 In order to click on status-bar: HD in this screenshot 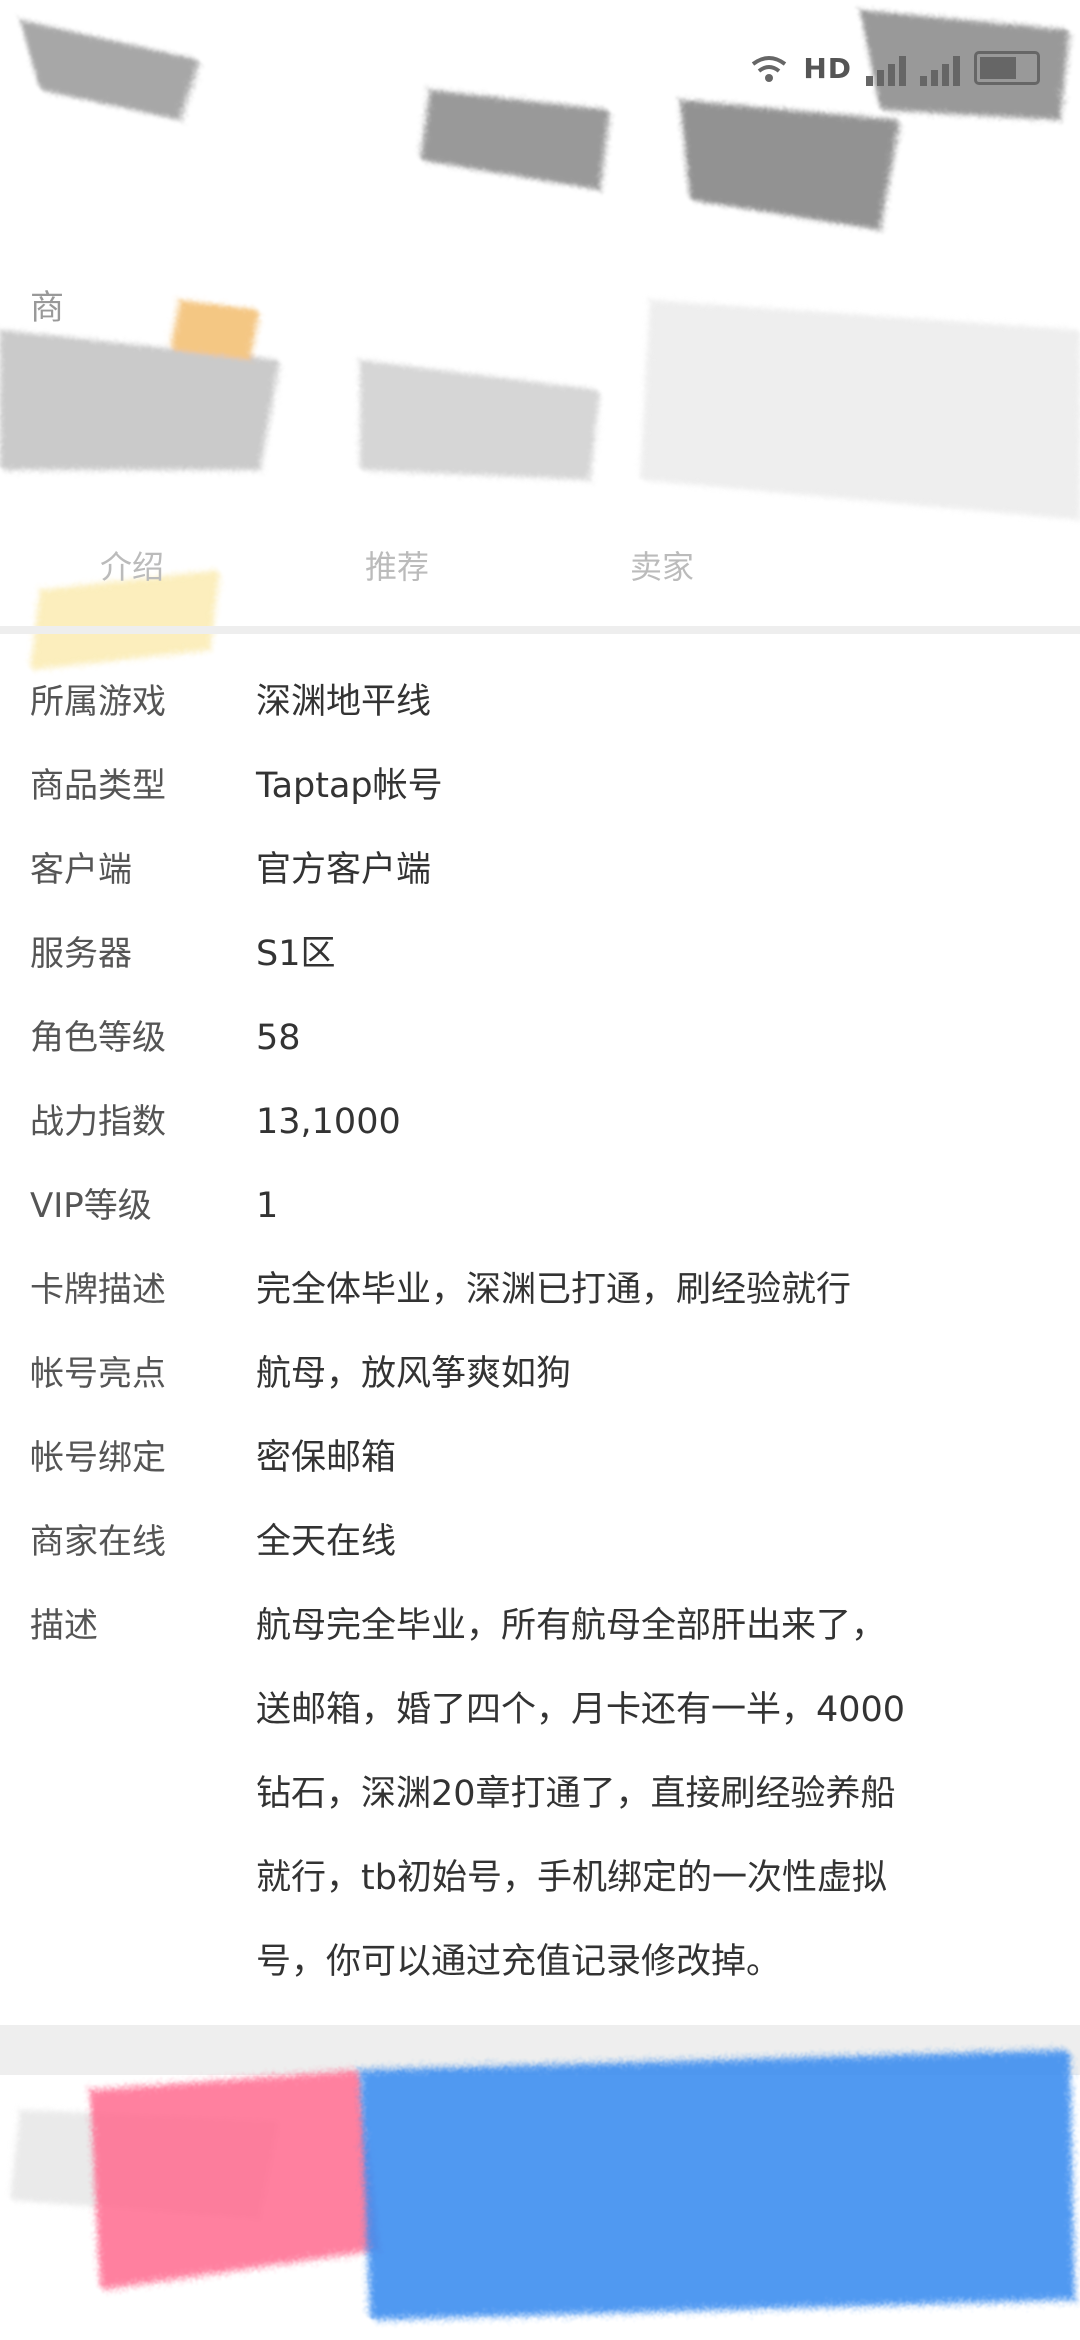, I will do `click(894, 68)`.